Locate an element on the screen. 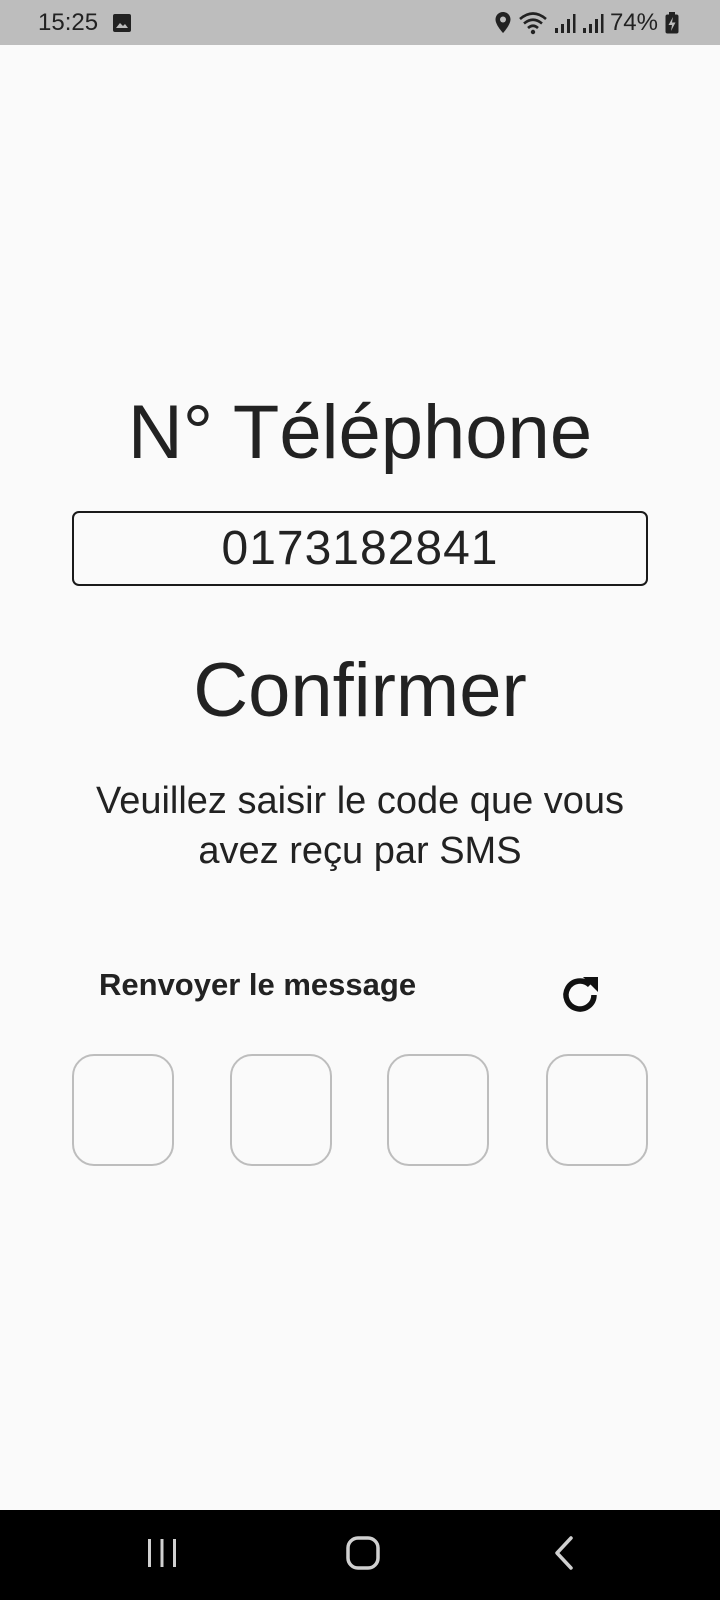 This screenshot has width=720, height=1600. phone-number-value: 0173182841 is located at coordinates (360, 548).